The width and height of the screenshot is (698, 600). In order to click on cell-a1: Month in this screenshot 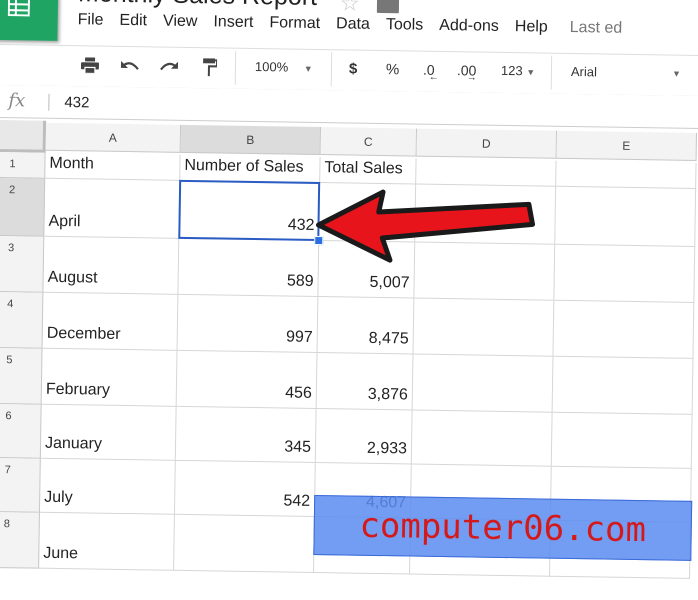, I will do `click(112, 167)`.